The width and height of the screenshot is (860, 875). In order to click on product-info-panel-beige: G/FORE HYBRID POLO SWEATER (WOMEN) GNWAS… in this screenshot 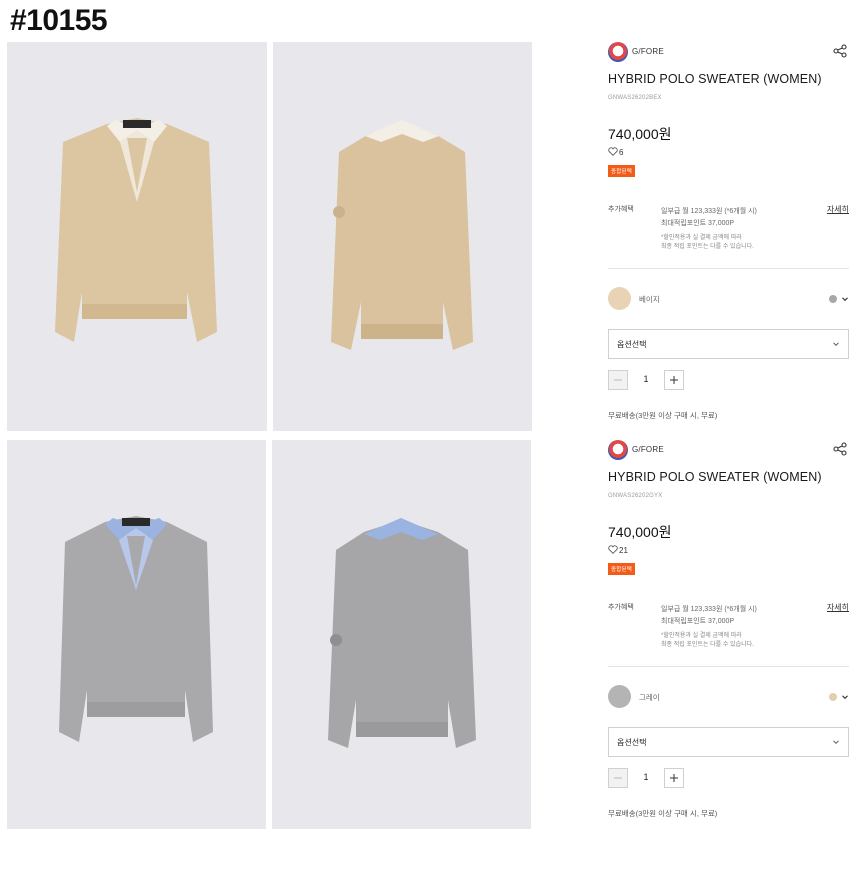, I will do `click(728, 237)`.